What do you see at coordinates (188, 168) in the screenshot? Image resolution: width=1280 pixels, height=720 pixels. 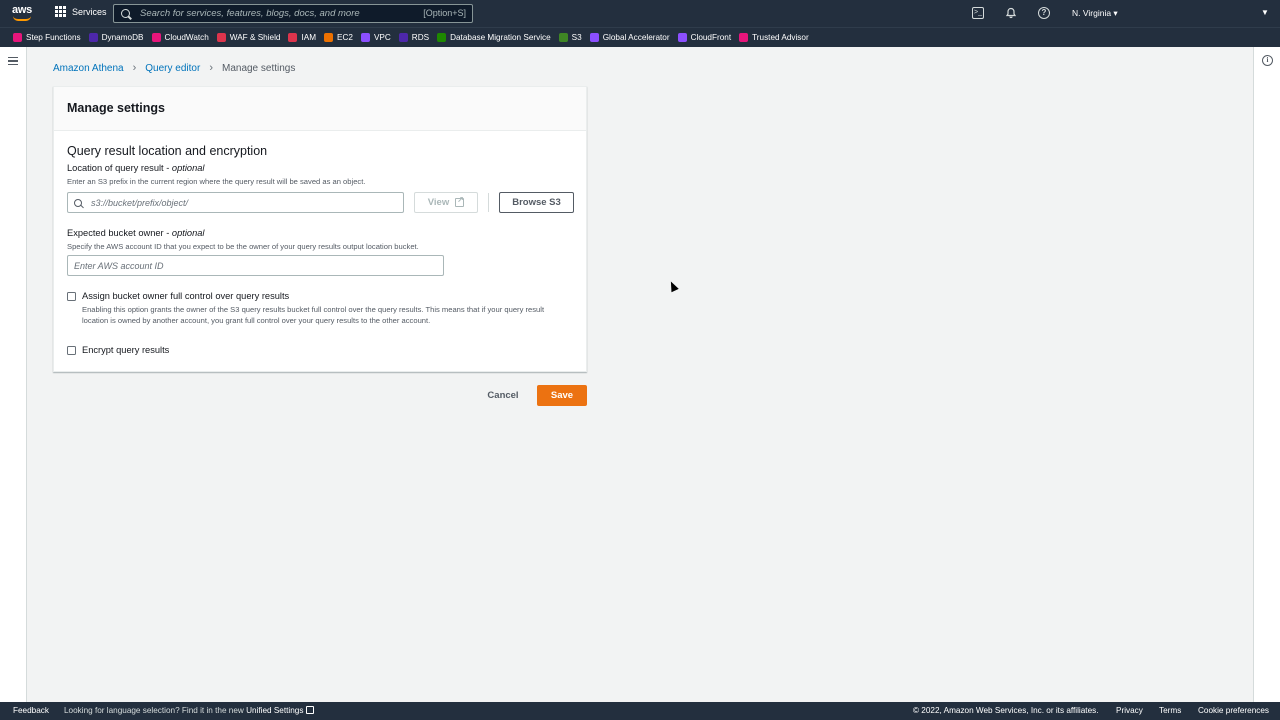 I see `optional-tag: optional` at bounding box center [188, 168].